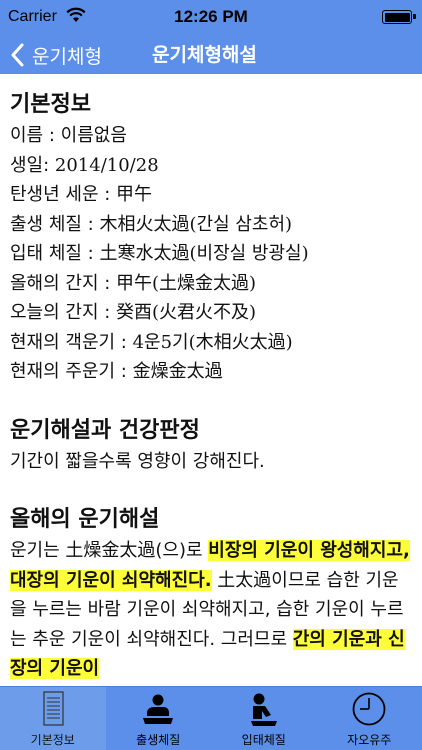 This screenshot has height=750, width=422. I want to click on document-icon, so click(53, 708).